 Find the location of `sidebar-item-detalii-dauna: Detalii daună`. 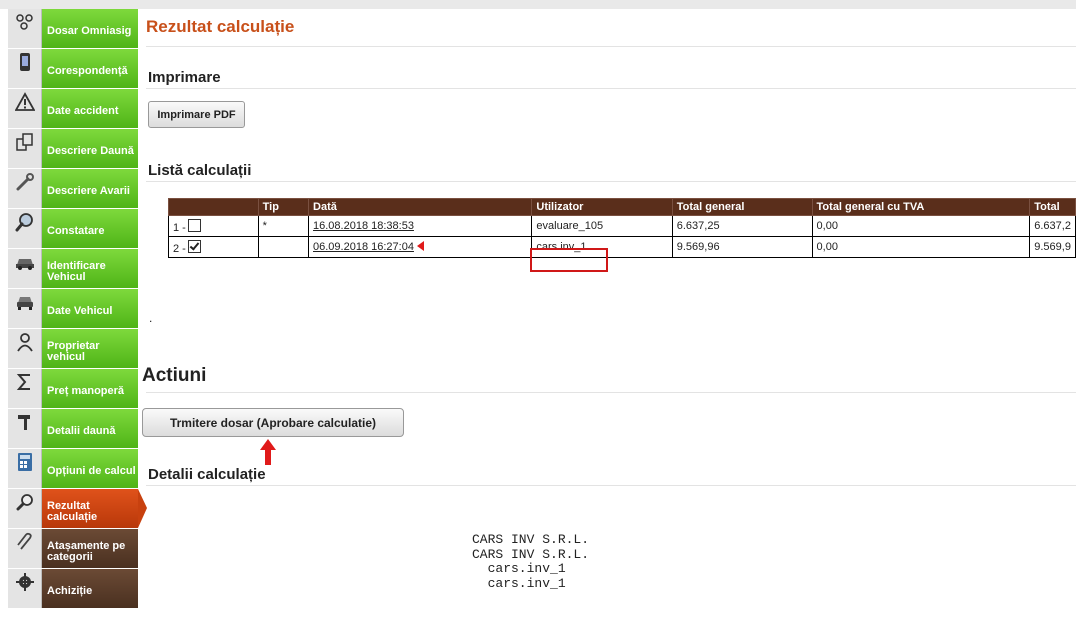

sidebar-item-detalii-dauna: Detalii daună is located at coordinates (73, 429).